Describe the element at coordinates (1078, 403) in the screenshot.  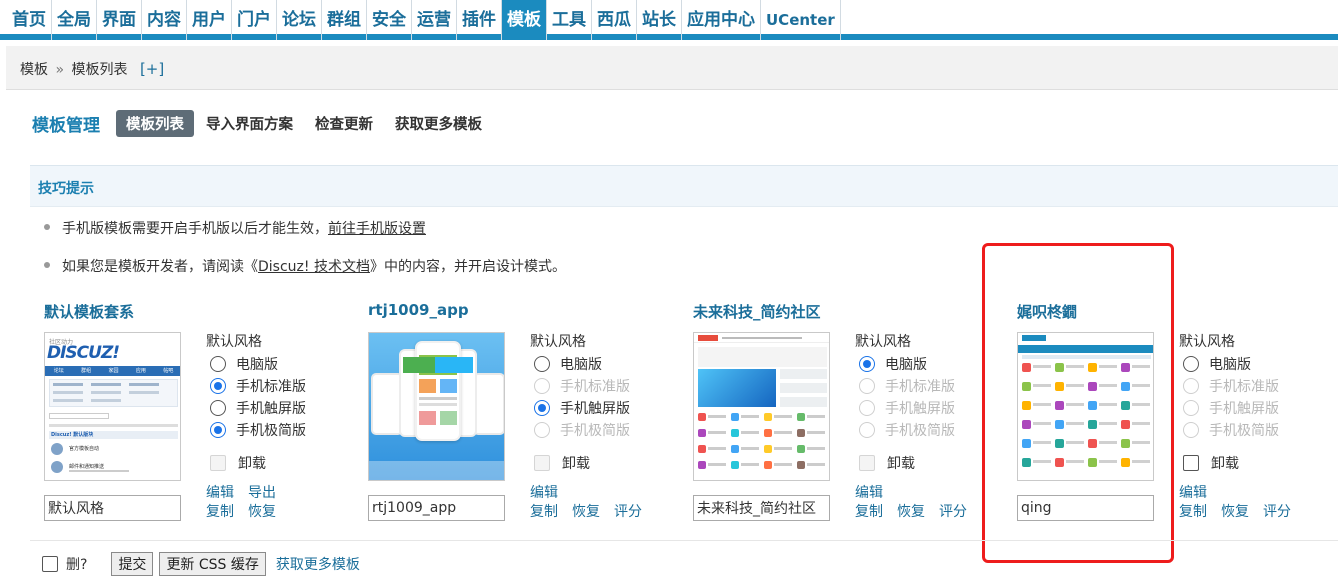
I see `highlight-annotation` at that location.